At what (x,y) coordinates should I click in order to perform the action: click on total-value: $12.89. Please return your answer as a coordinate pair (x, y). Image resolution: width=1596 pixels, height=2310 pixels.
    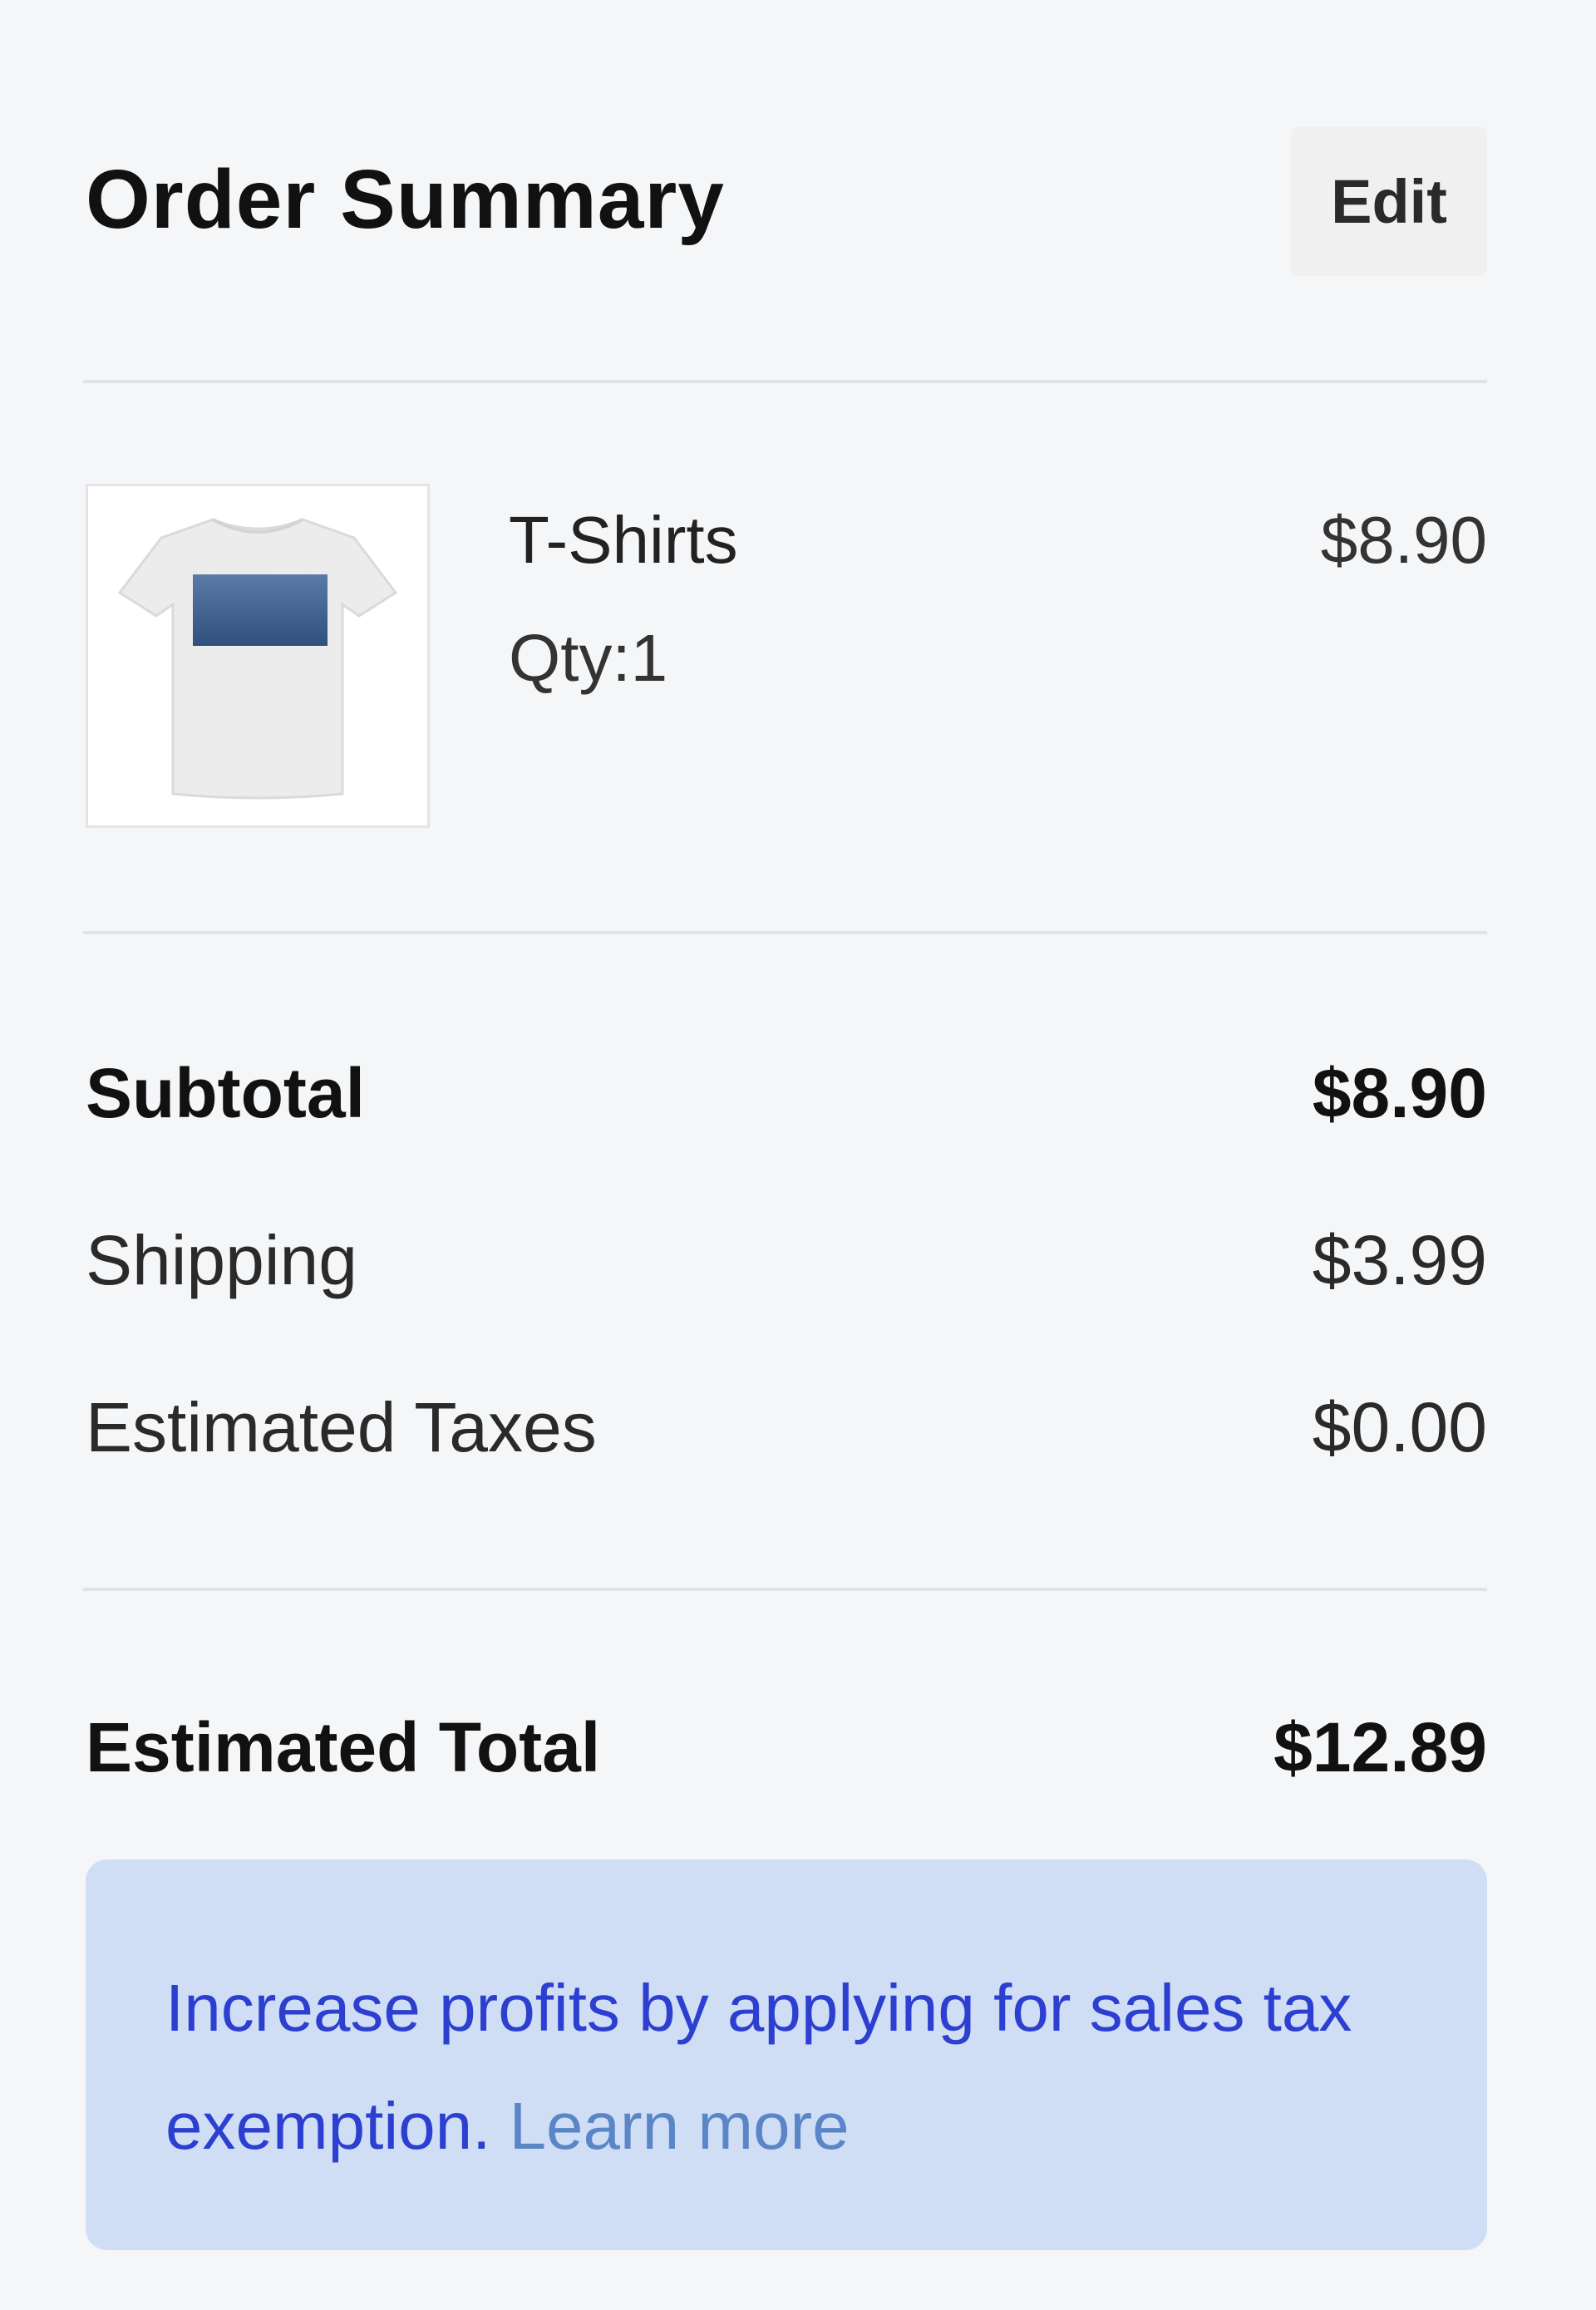
    Looking at the image, I should click on (1380, 1747).